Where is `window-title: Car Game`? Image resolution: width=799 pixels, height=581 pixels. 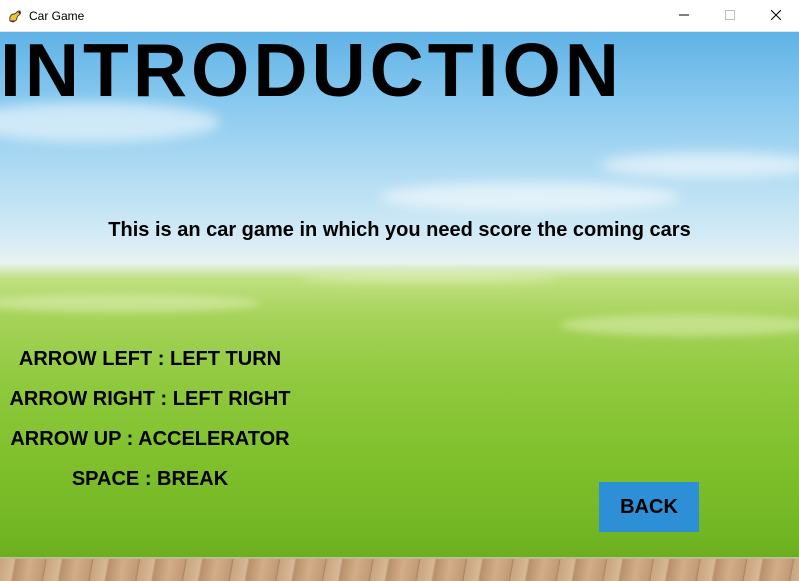 window-title: Car Game is located at coordinates (57, 15).